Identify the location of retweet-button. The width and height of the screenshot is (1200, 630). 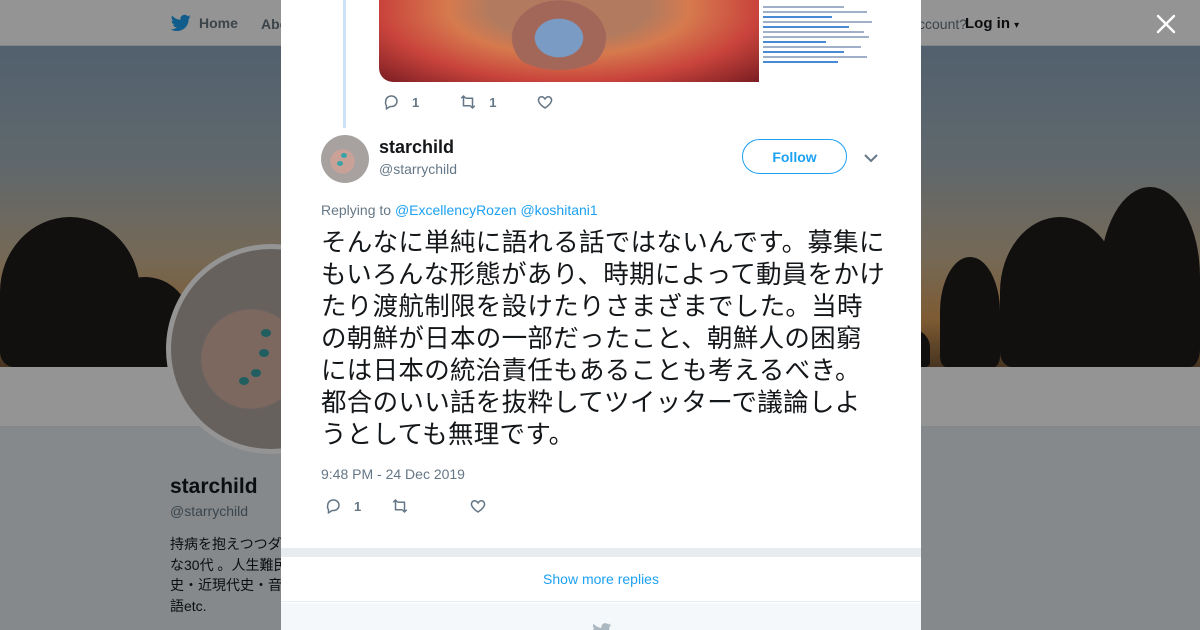
(400, 506).